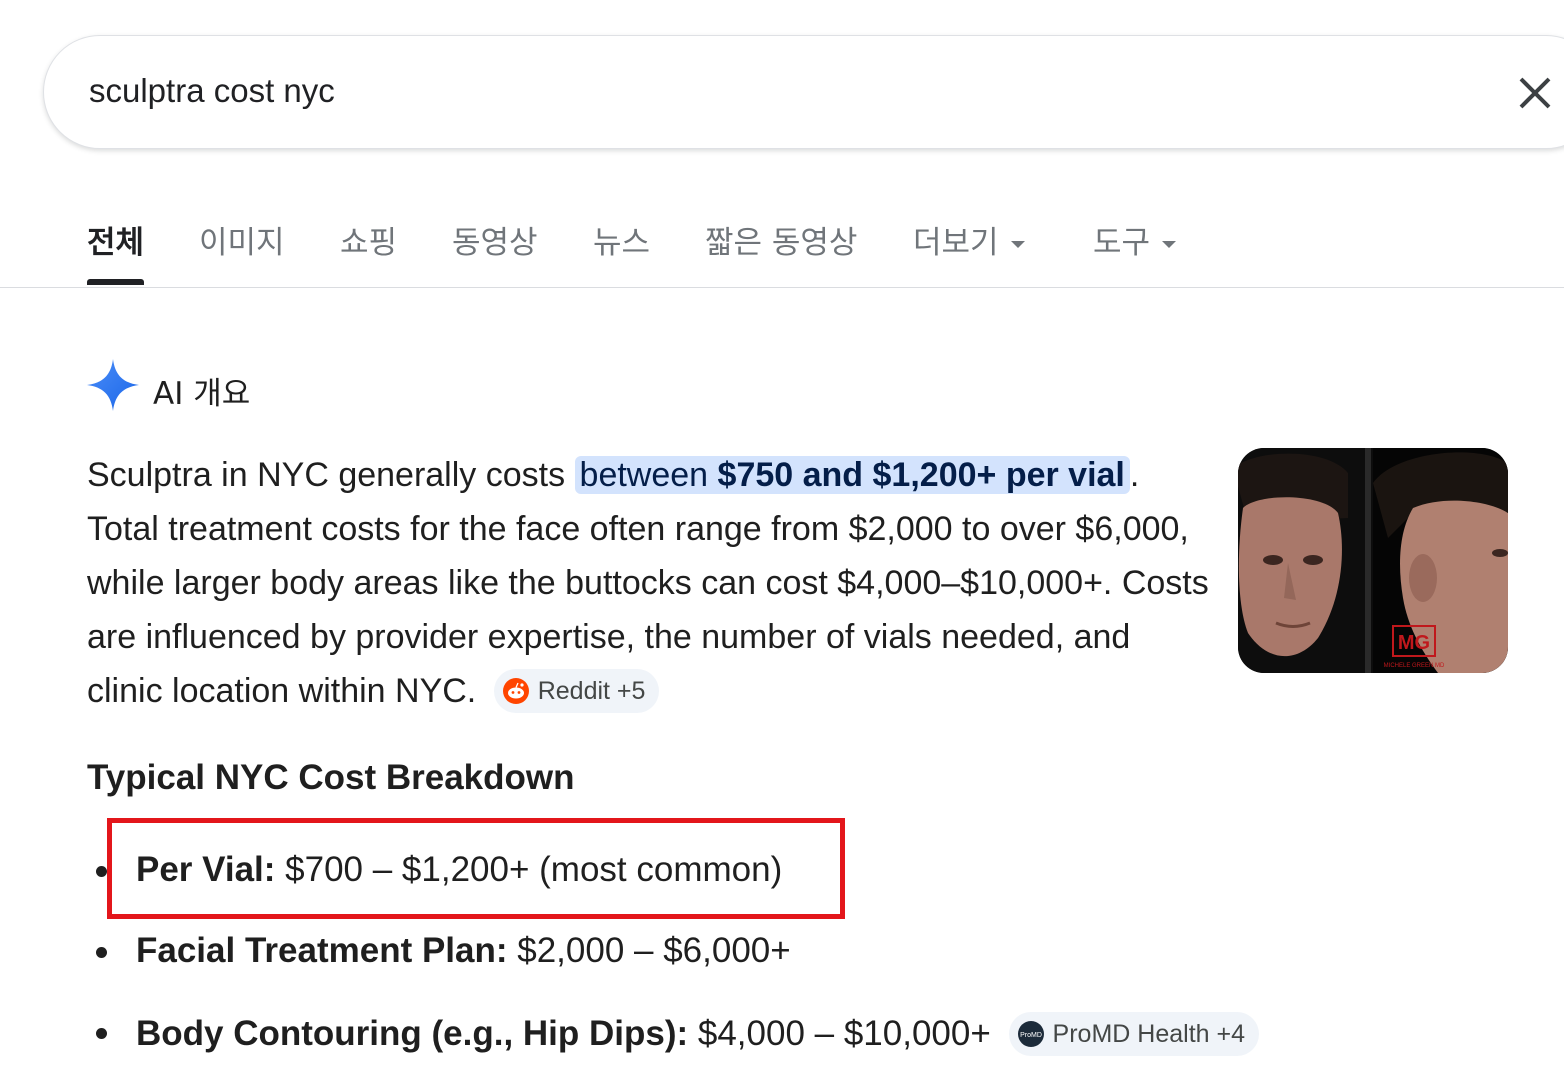  I want to click on promd-logo-icon: ProMD, so click(1030, 1034).